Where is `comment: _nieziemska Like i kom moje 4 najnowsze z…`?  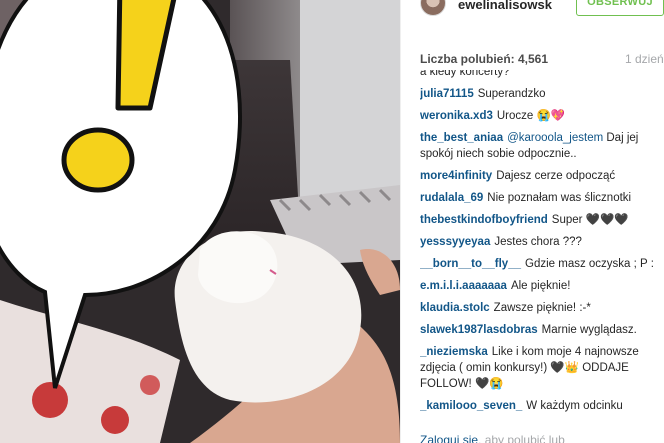 comment: _nieziemska Like i kom moje 4 najnowsze z… is located at coordinates (542, 368).